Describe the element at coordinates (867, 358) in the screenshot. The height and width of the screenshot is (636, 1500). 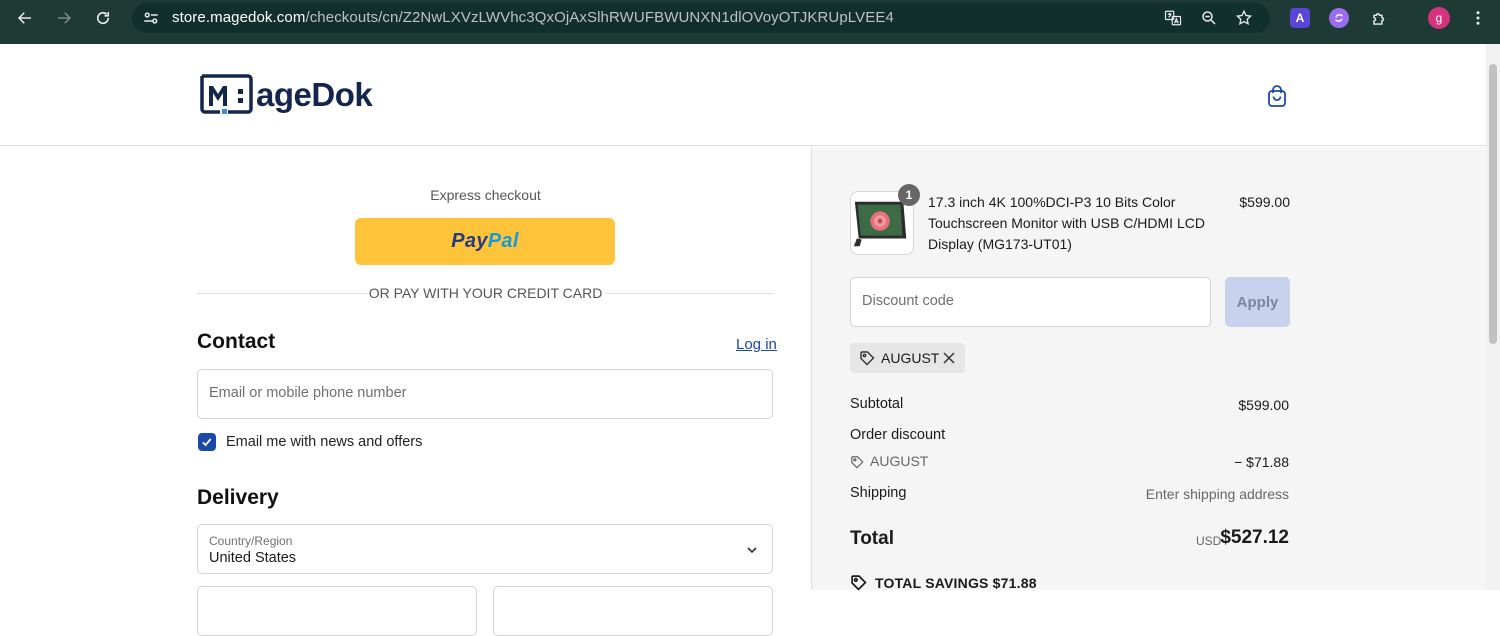
I see `tag-icon` at that location.